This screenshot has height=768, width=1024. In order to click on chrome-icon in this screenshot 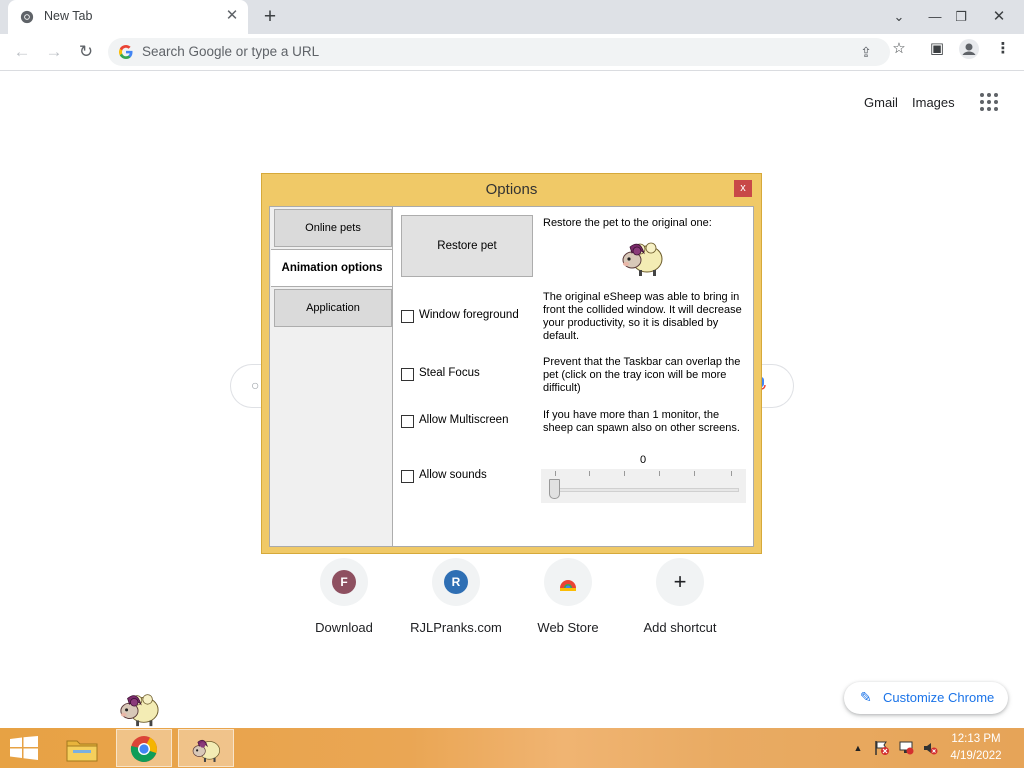, I will do `click(143, 749)`.